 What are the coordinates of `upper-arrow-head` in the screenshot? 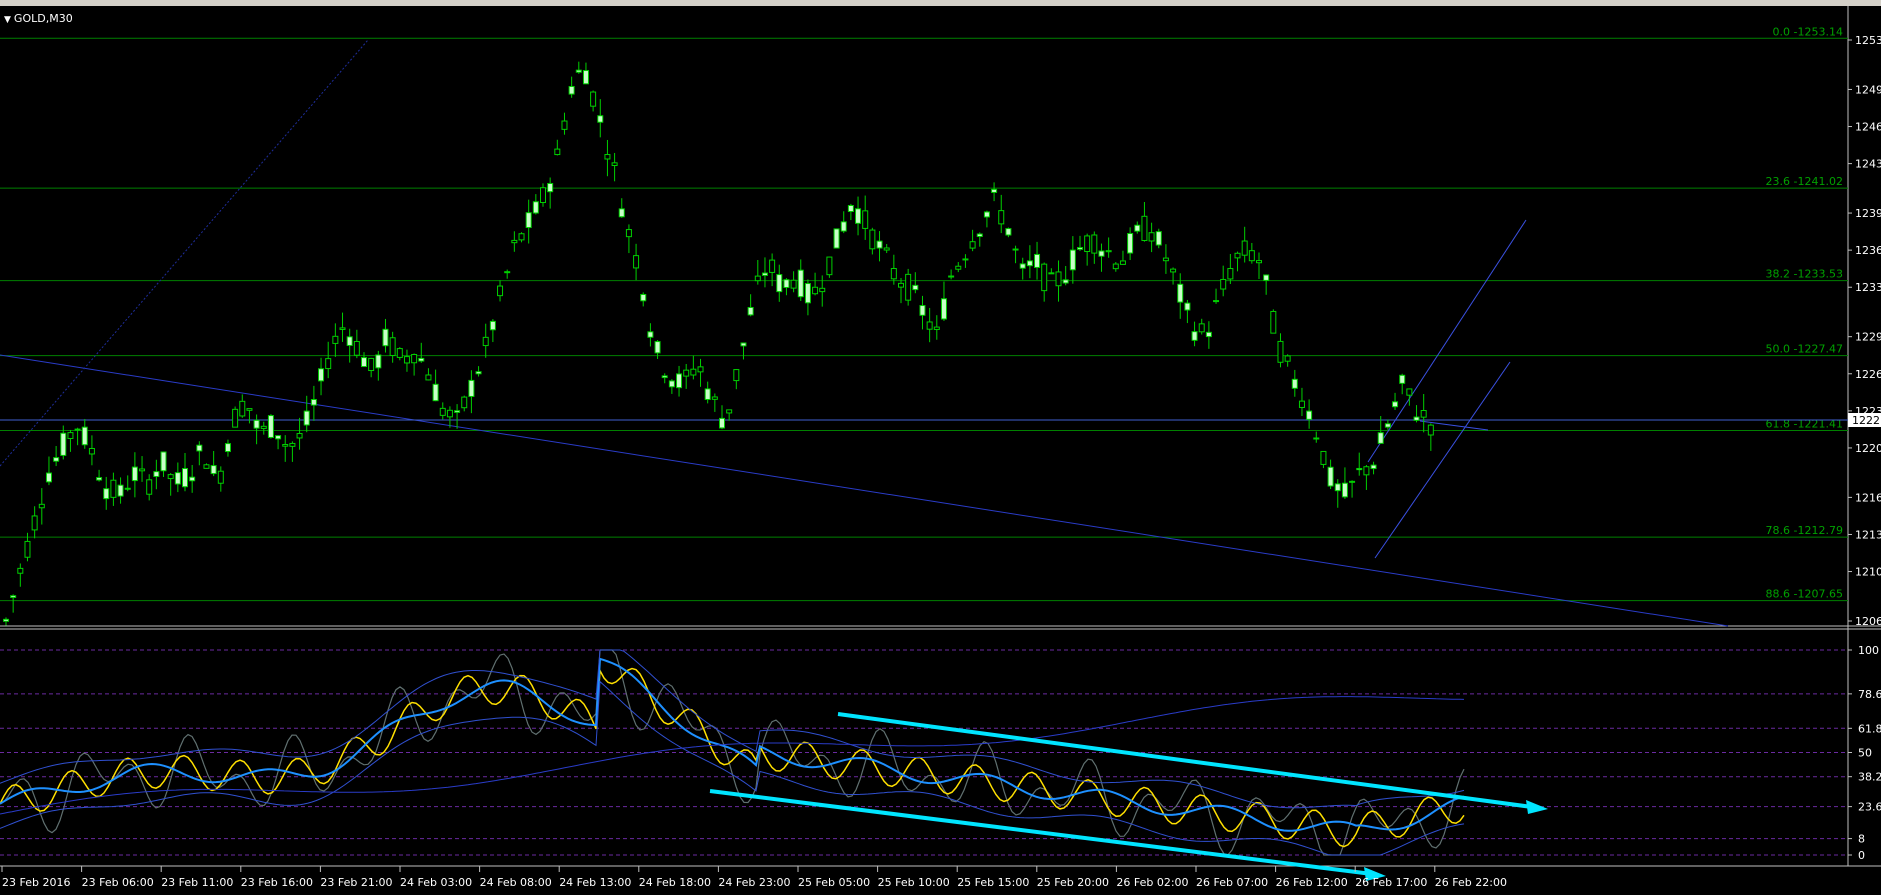 It's located at (1537, 807).